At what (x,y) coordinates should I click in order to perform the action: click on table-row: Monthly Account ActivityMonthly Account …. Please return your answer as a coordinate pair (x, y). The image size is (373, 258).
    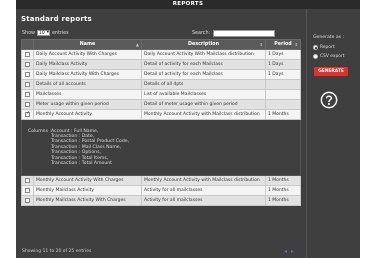
    Looking at the image, I should click on (161, 114).